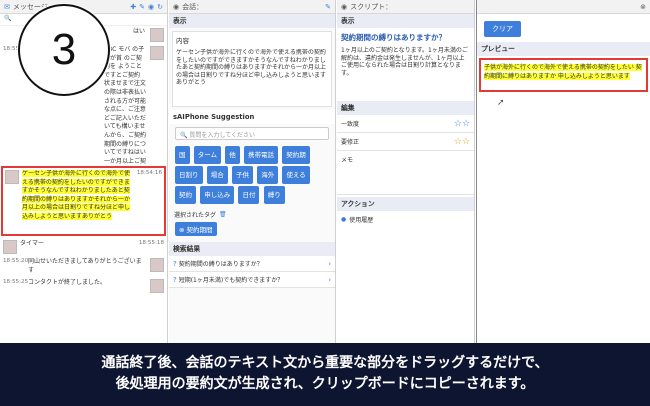 Image resolution: width=650 pixels, height=406 pixels. What do you see at coordinates (182, 155) in the screenshot?
I see `tag-button: 国` at bounding box center [182, 155].